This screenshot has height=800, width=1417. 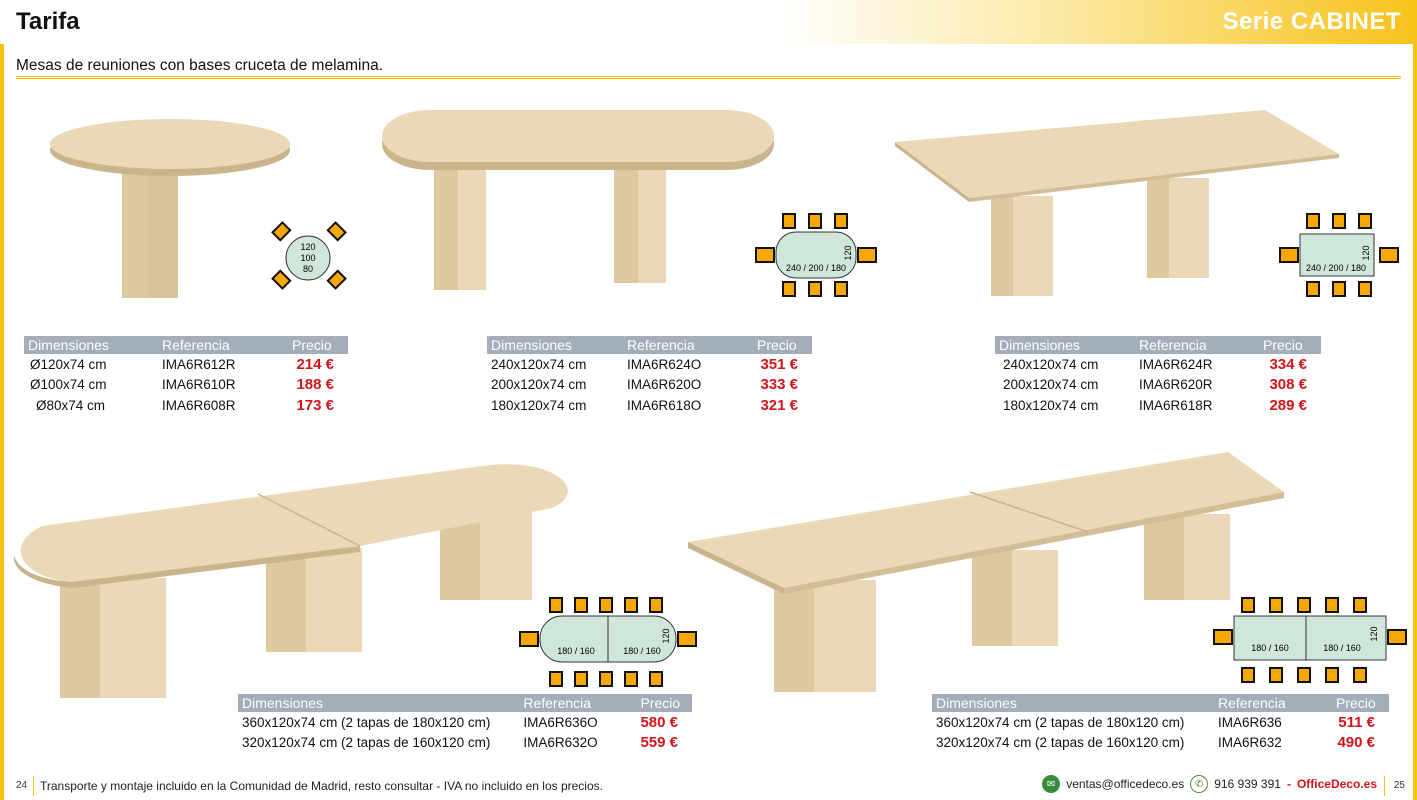 What do you see at coordinates (708, 77) in the screenshot?
I see `divider` at bounding box center [708, 77].